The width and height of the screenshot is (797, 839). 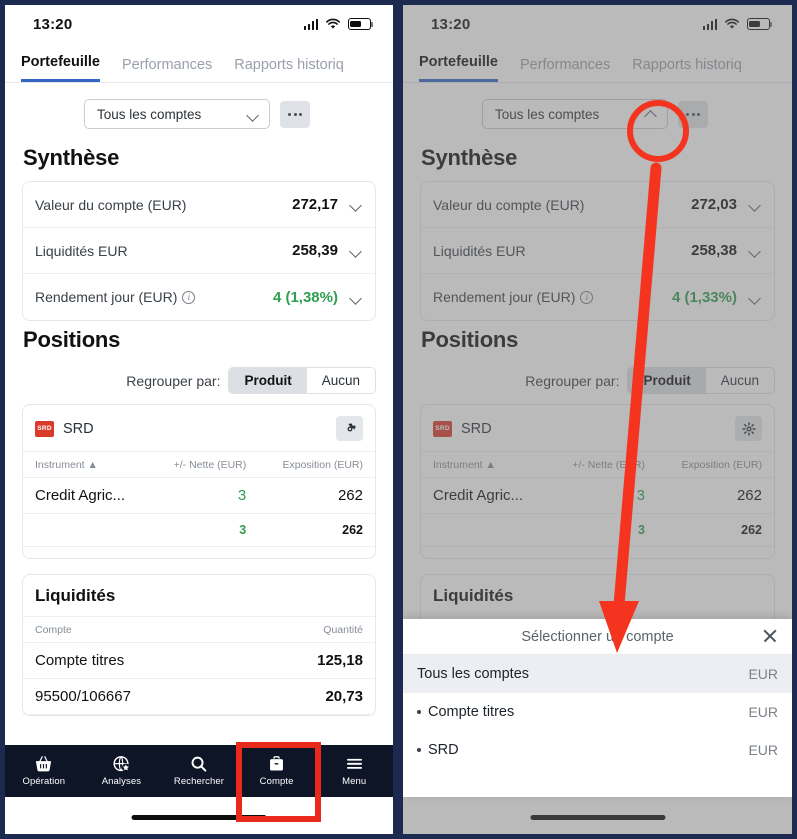 What do you see at coordinates (651, 114) in the screenshot?
I see `chevron-up-icon` at bounding box center [651, 114].